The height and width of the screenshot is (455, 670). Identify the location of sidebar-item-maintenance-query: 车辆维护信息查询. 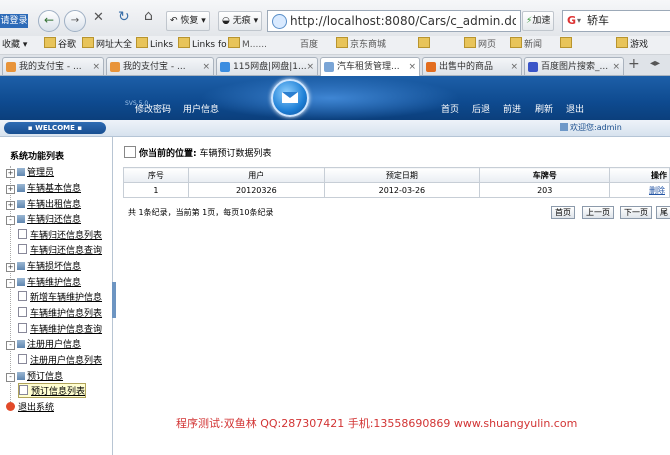
(60, 328).